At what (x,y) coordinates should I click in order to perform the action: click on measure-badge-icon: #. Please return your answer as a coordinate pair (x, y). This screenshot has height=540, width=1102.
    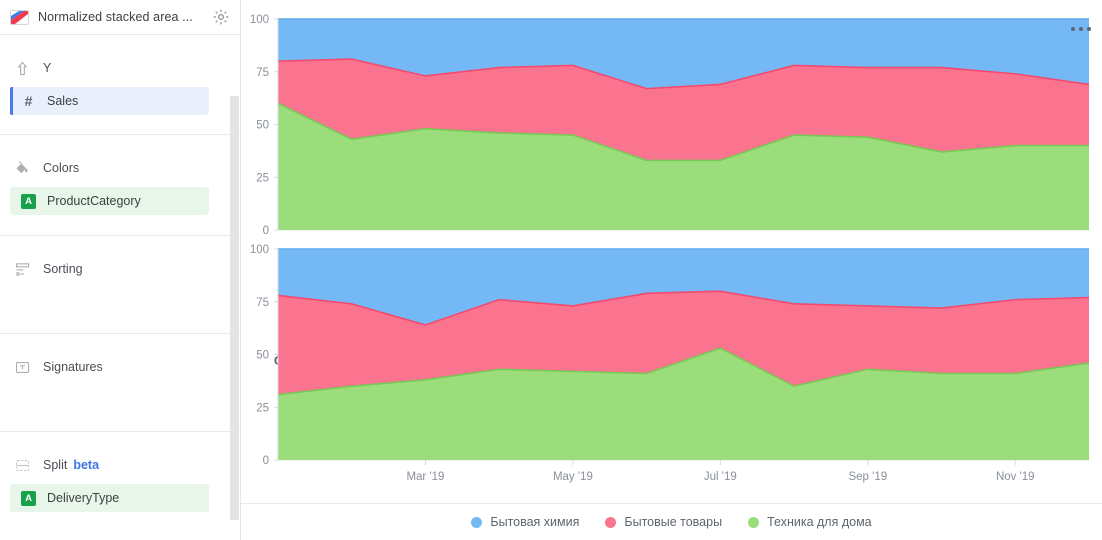
    Looking at the image, I should click on (28, 101).